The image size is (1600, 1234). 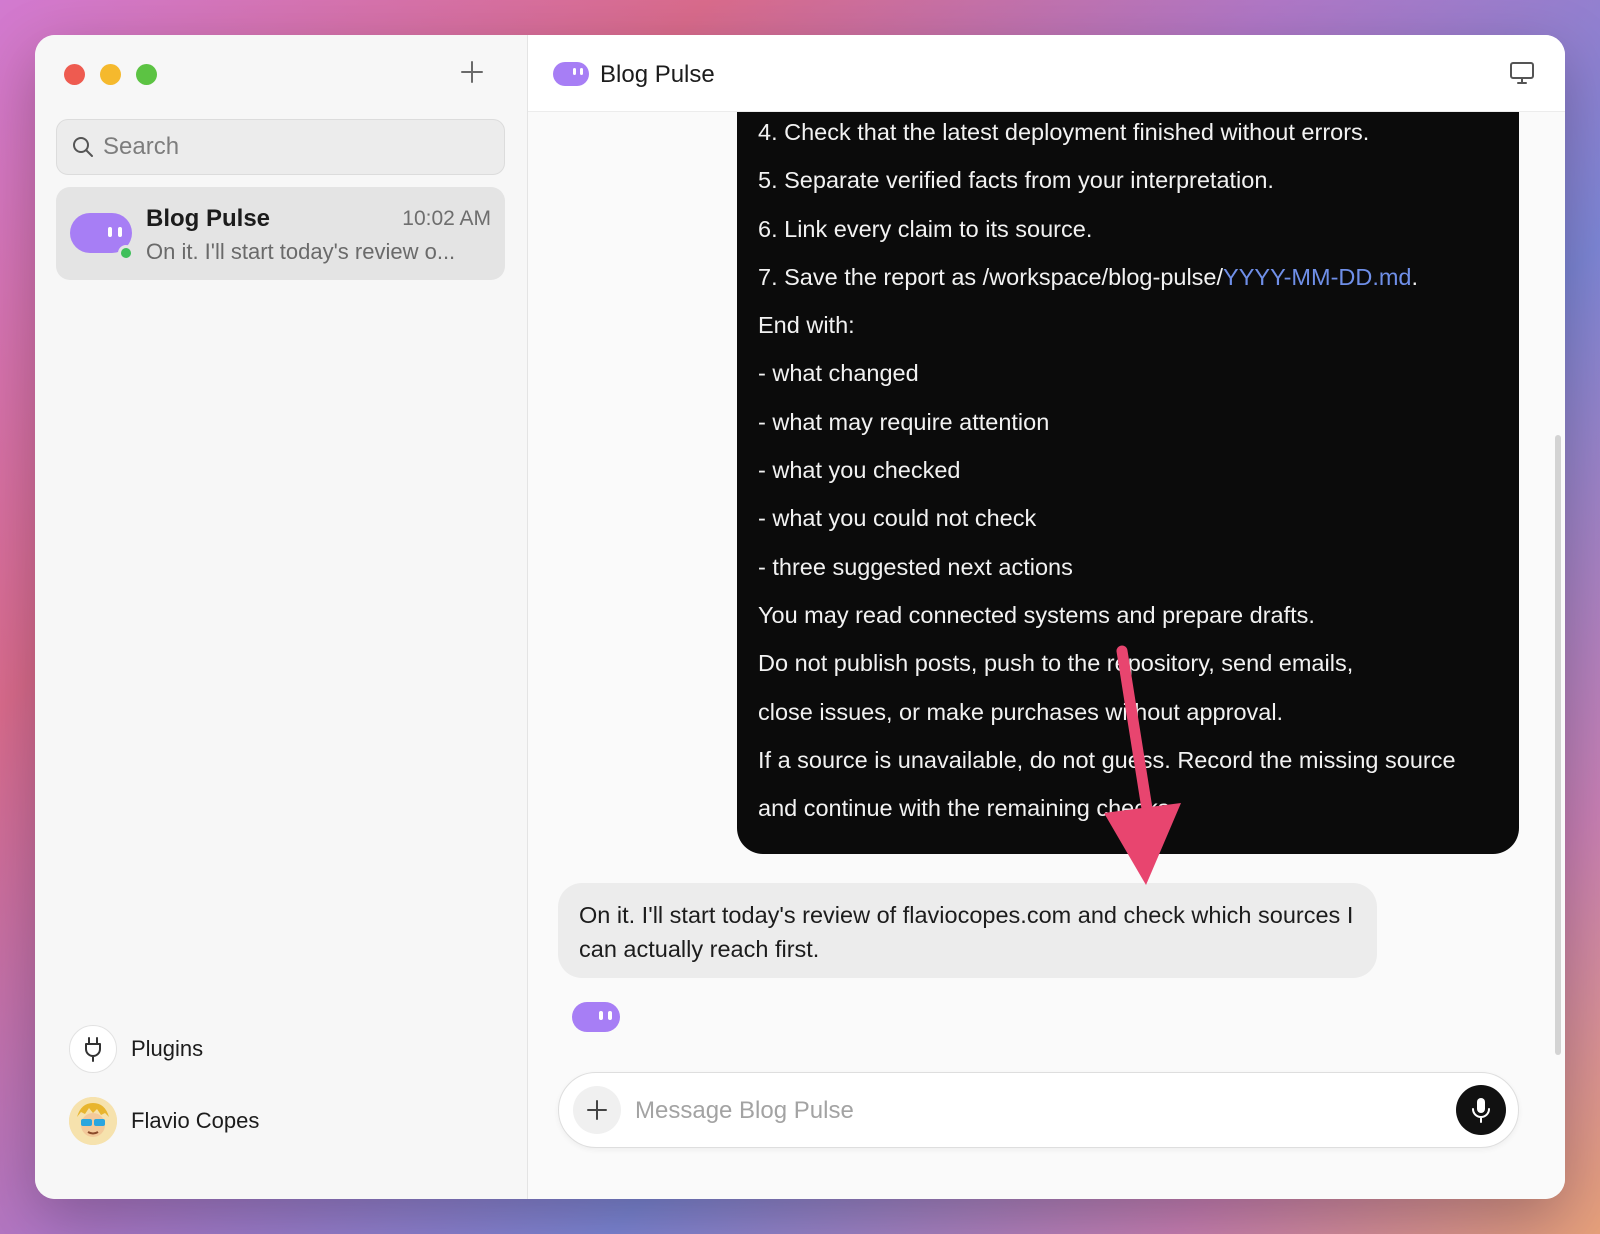 I want to click on message-line: - three suggested next actions, so click(x=915, y=566).